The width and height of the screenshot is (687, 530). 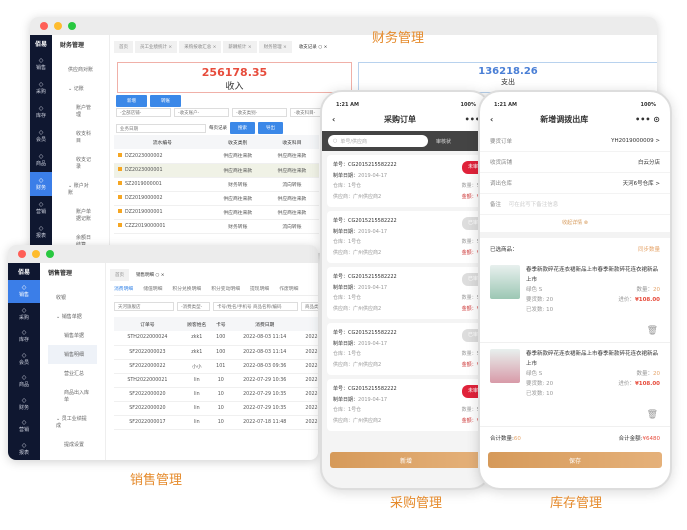 I want to click on date-field: 业务日期, so click(x=161, y=128).